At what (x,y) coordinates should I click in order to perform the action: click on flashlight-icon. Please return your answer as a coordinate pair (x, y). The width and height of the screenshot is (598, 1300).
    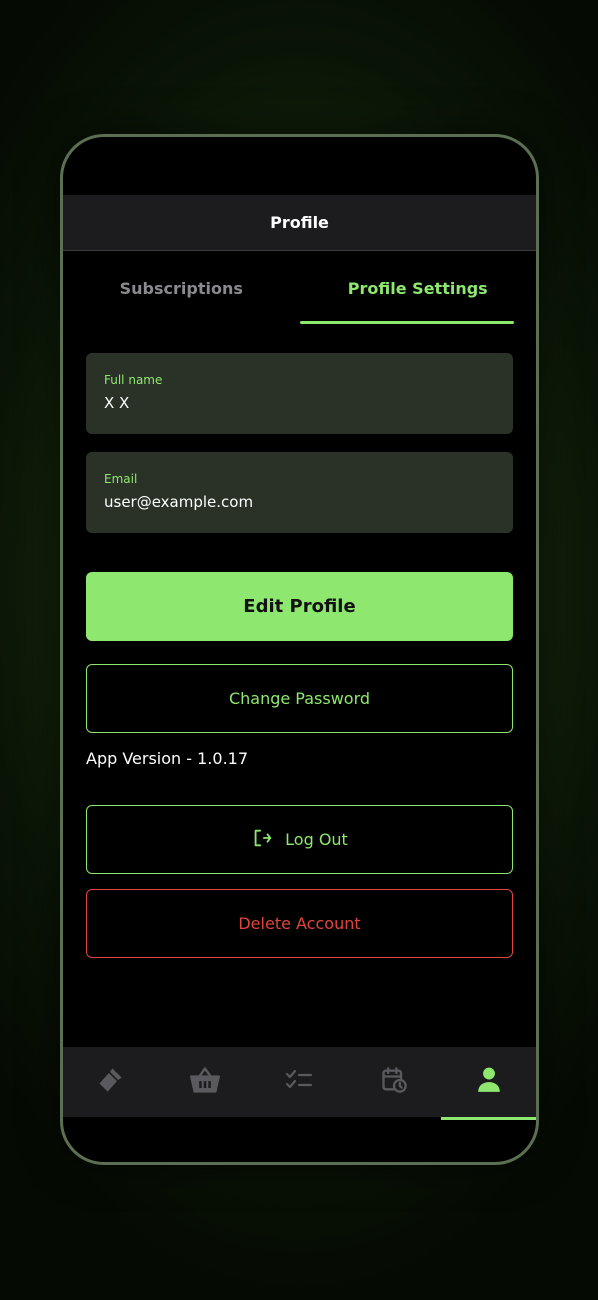
    Looking at the image, I should click on (110, 1082).